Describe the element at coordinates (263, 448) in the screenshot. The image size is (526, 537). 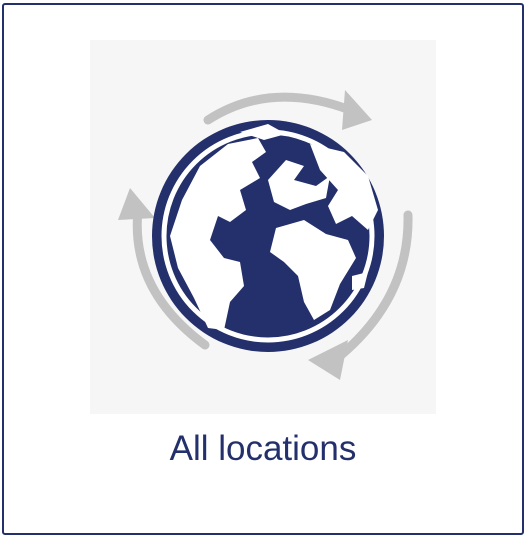
I see `tile-label: All locations` at that location.